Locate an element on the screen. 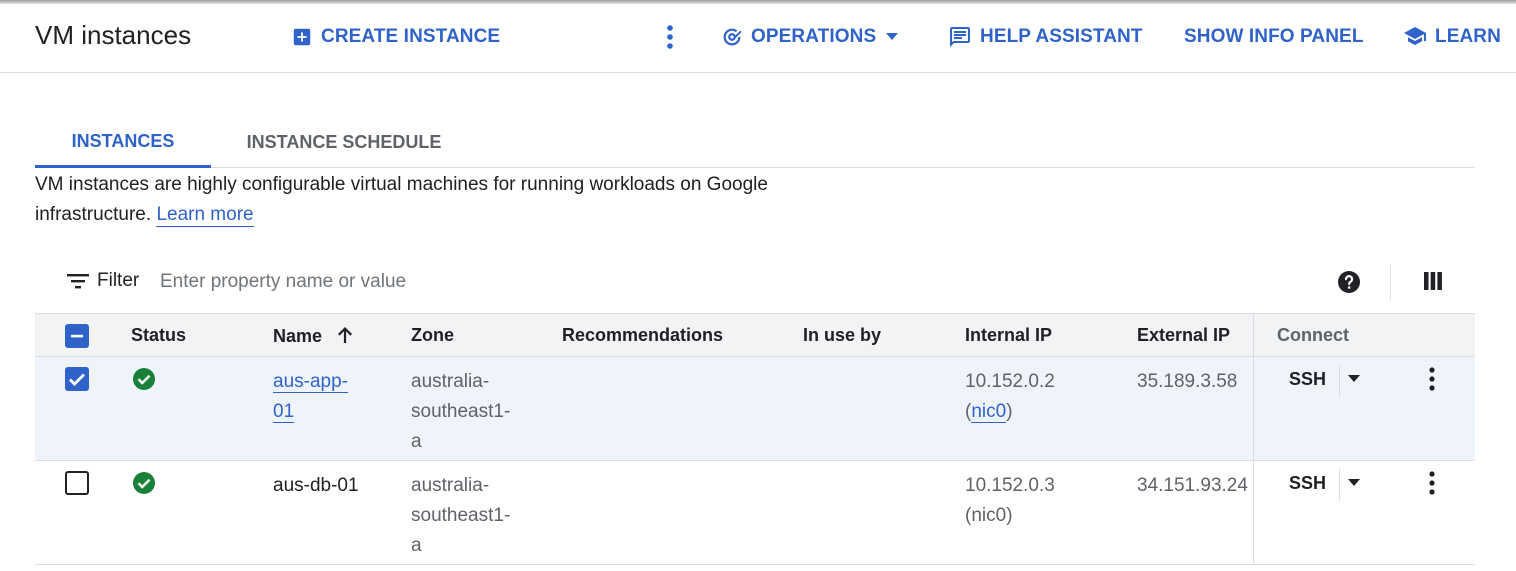 The image size is (1516, 571). instance-name-cell: aus-app- 01 is located at coordinates (310, 397).